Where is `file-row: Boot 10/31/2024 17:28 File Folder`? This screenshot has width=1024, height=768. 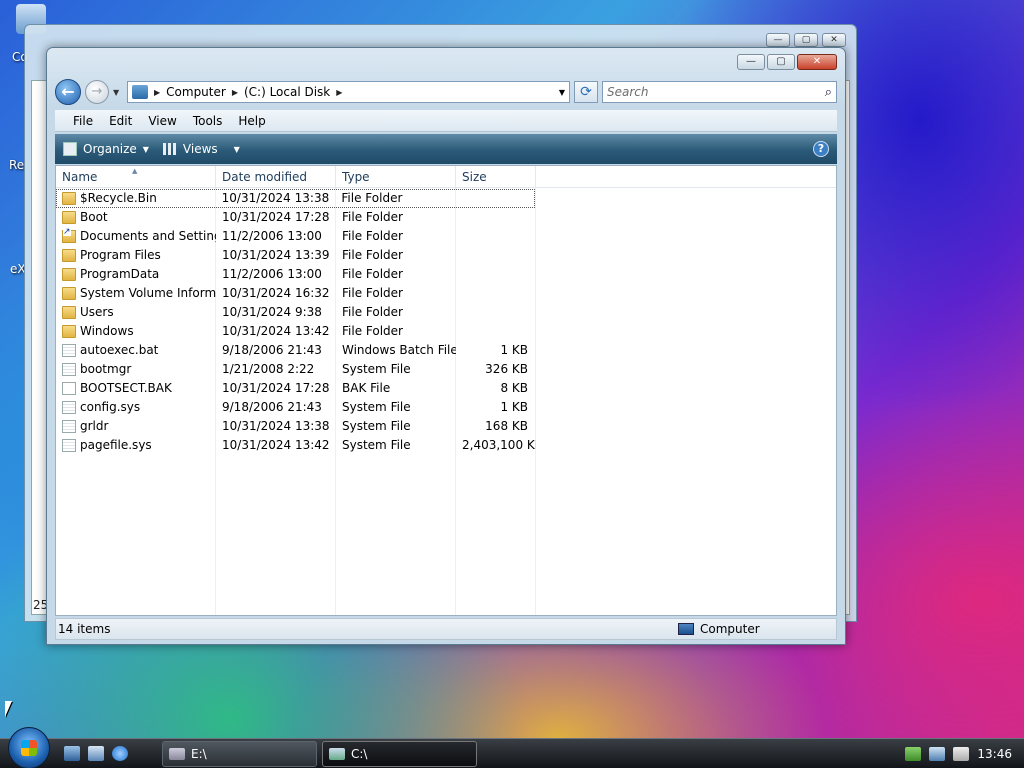
file-row: Boot 10/31/2024 17:28 File Folder is located at coordinates (446, 217).